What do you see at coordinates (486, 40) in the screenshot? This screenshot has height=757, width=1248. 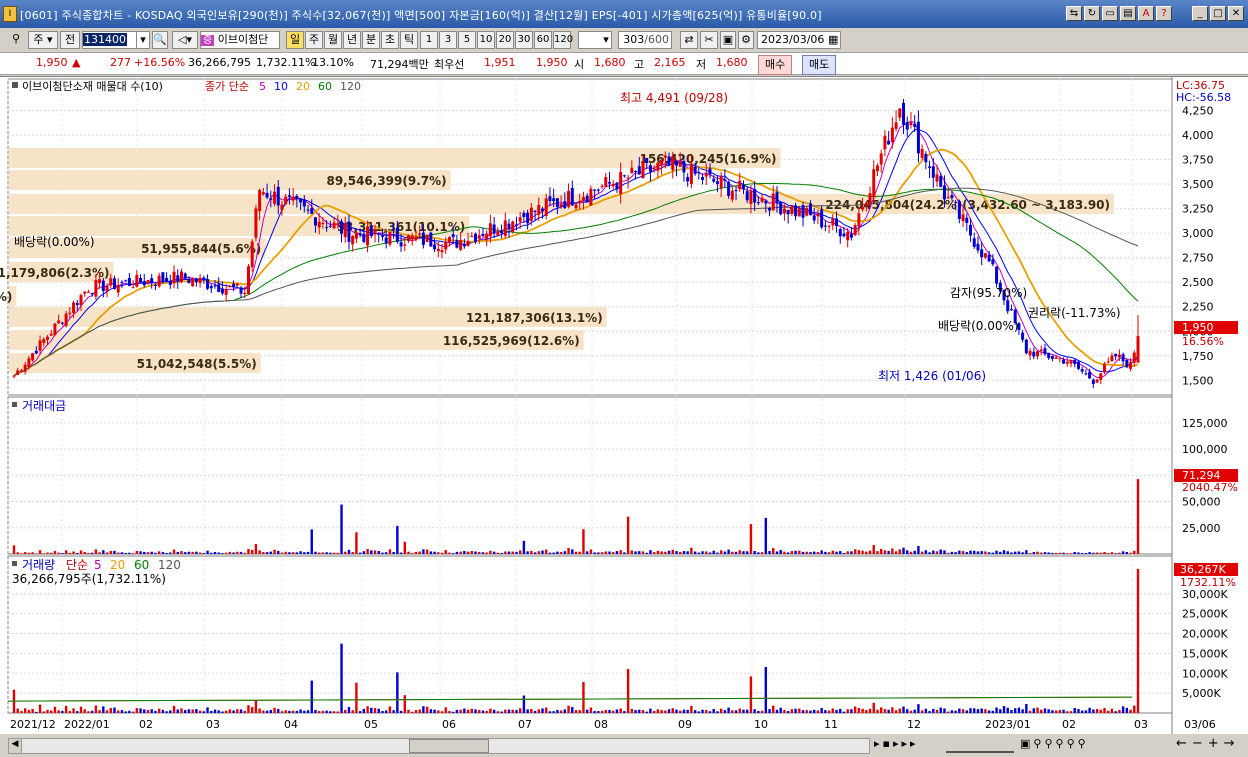 I see `interval-tab-10: 10` at bounding box center [486, 40].